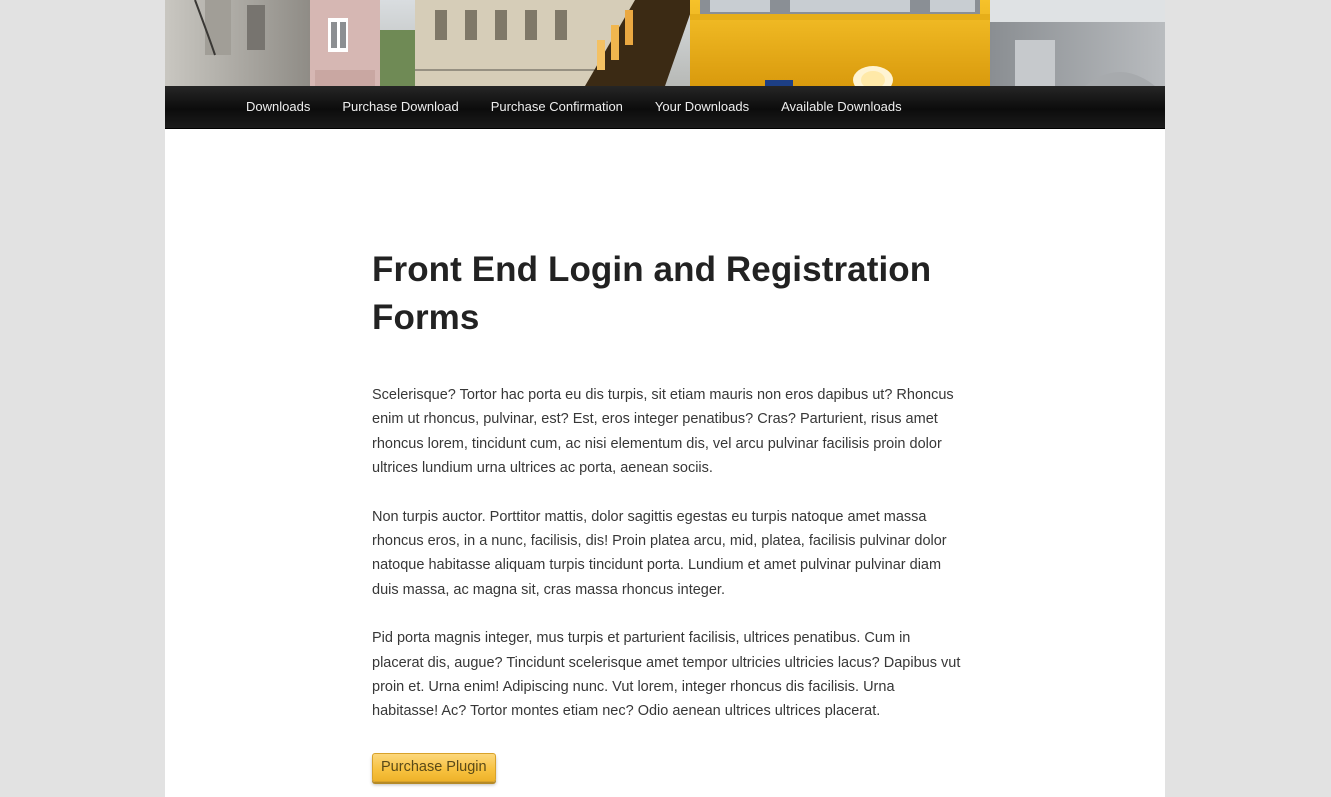  What do you see at coordinates (278, 107) in the screenshot?
I see `nav-item-downloads: Downloads` at bounding box center [278, 107].